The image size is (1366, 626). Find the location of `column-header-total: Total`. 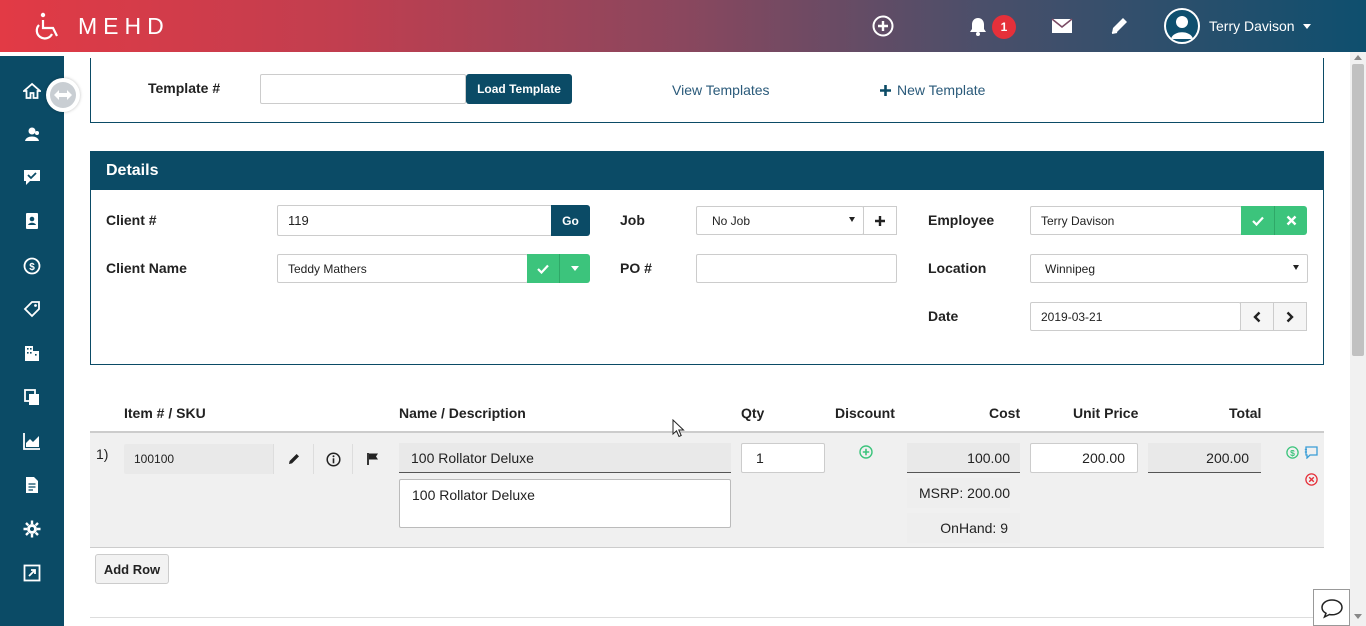

column-header-total: Total is located at coordinates (1245, 413).